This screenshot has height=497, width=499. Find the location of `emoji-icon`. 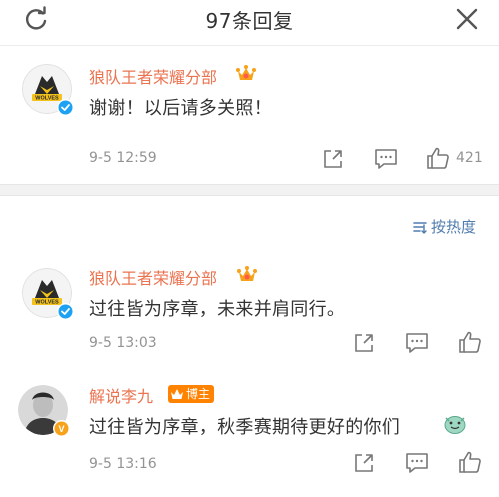

emoji-icon is located at coordinates (455, 425).